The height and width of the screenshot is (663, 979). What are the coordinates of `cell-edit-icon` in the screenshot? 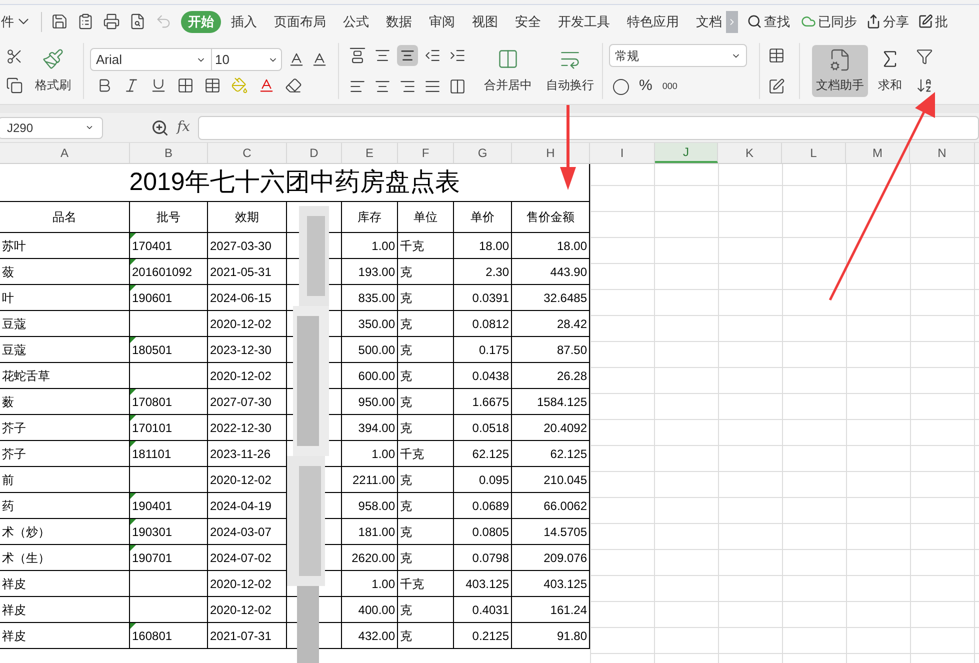 It's located at (776, 86).